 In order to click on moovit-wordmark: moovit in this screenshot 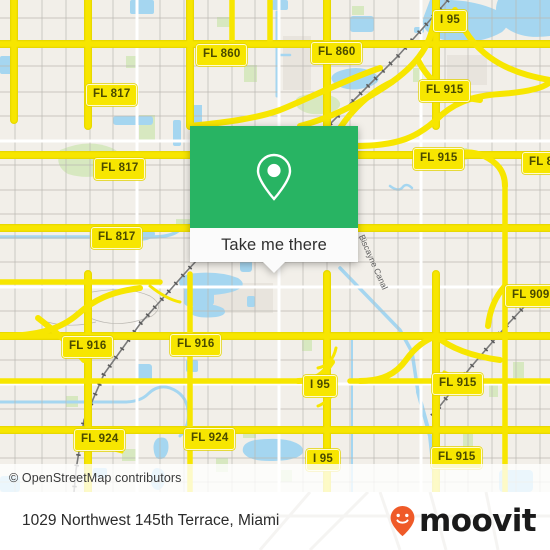, I will do `click(478, 520)`.